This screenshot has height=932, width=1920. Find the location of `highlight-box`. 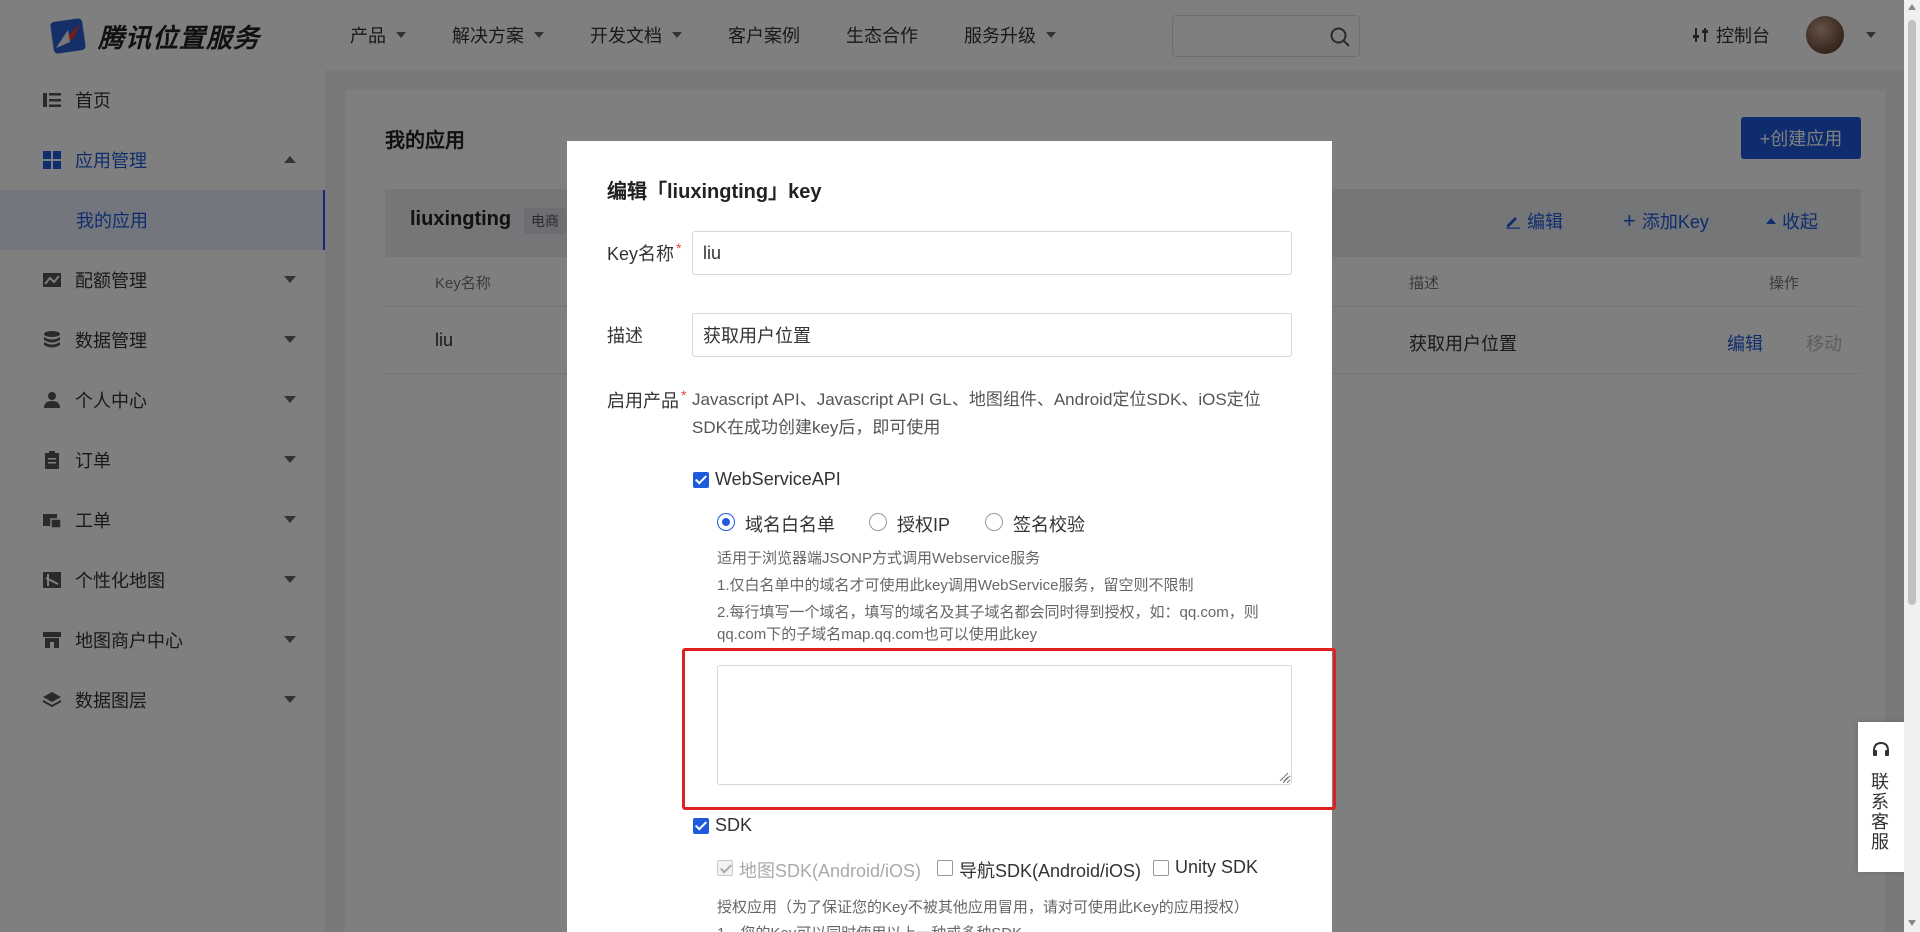

highlight-box is located at coordinates (1009, 729).